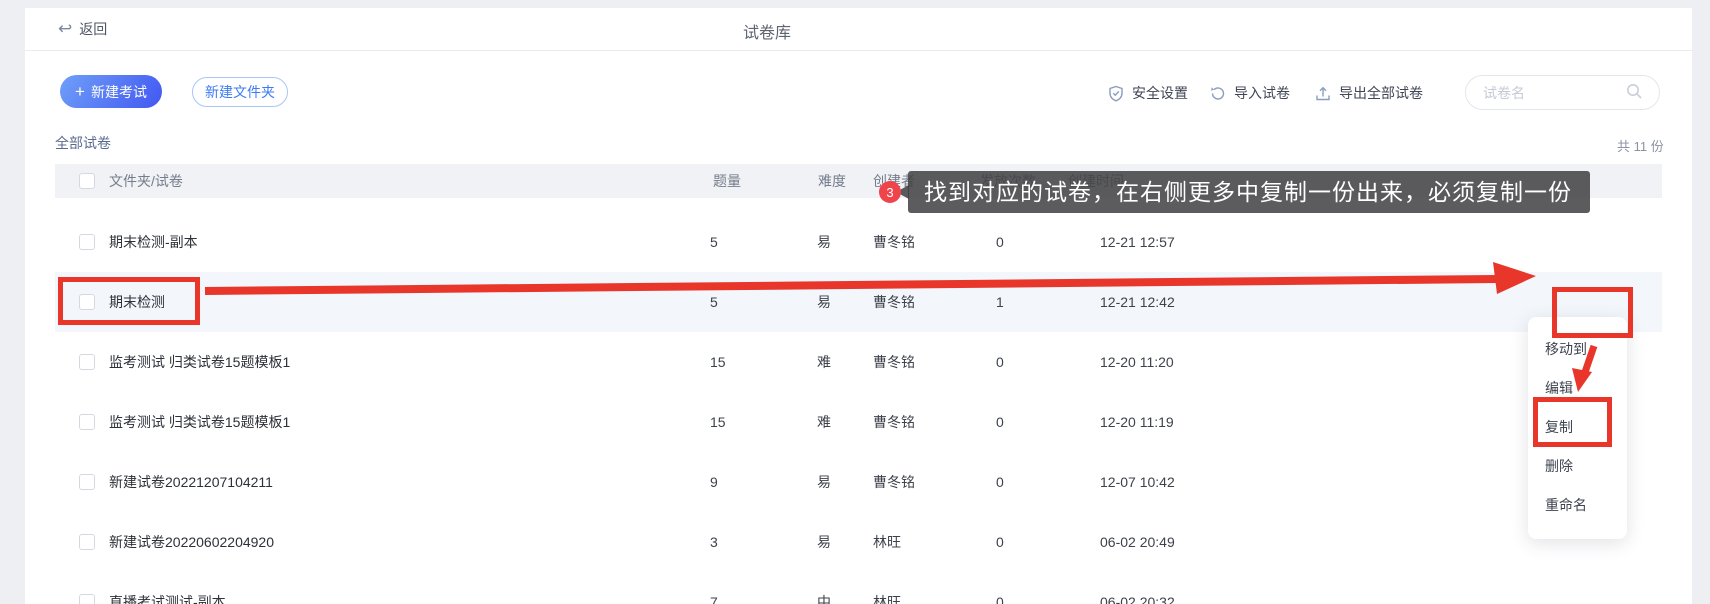  Describe the element at coordinates (1137, 482) in the screenshot. I see `paper-created-at: 12-07 10:42` at that location.